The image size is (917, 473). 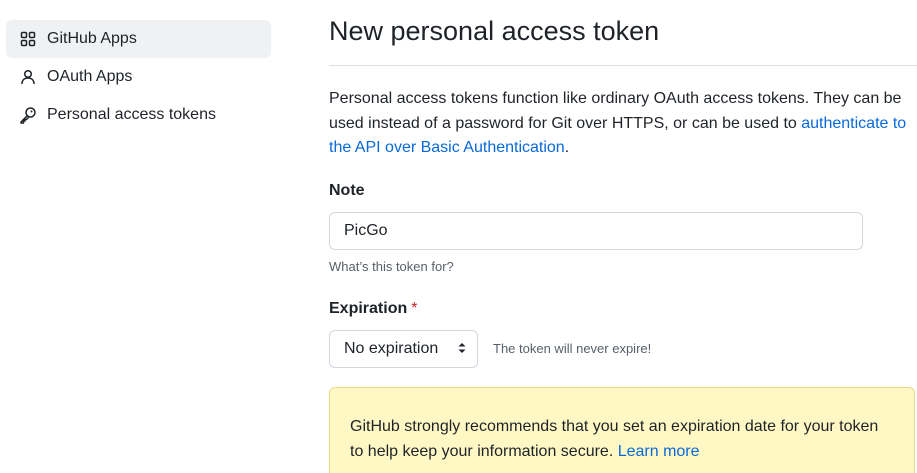 I want to click on note-label: Note, so click(x=347, y=190).